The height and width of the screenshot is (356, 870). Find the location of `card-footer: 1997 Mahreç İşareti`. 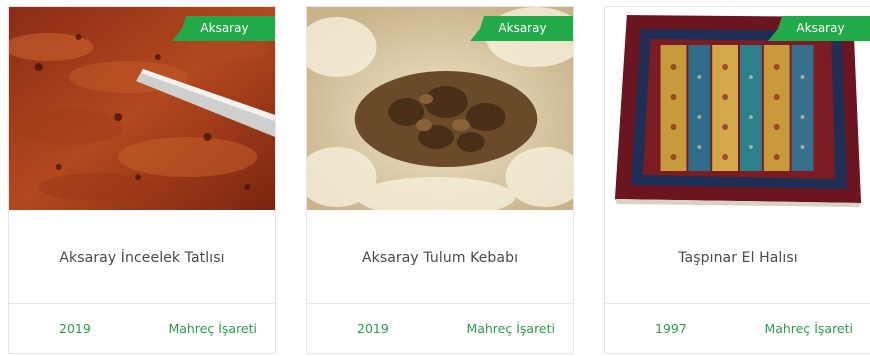

card-footer: 1997 Mahreç İşareti is located at coordinates (737, 328).